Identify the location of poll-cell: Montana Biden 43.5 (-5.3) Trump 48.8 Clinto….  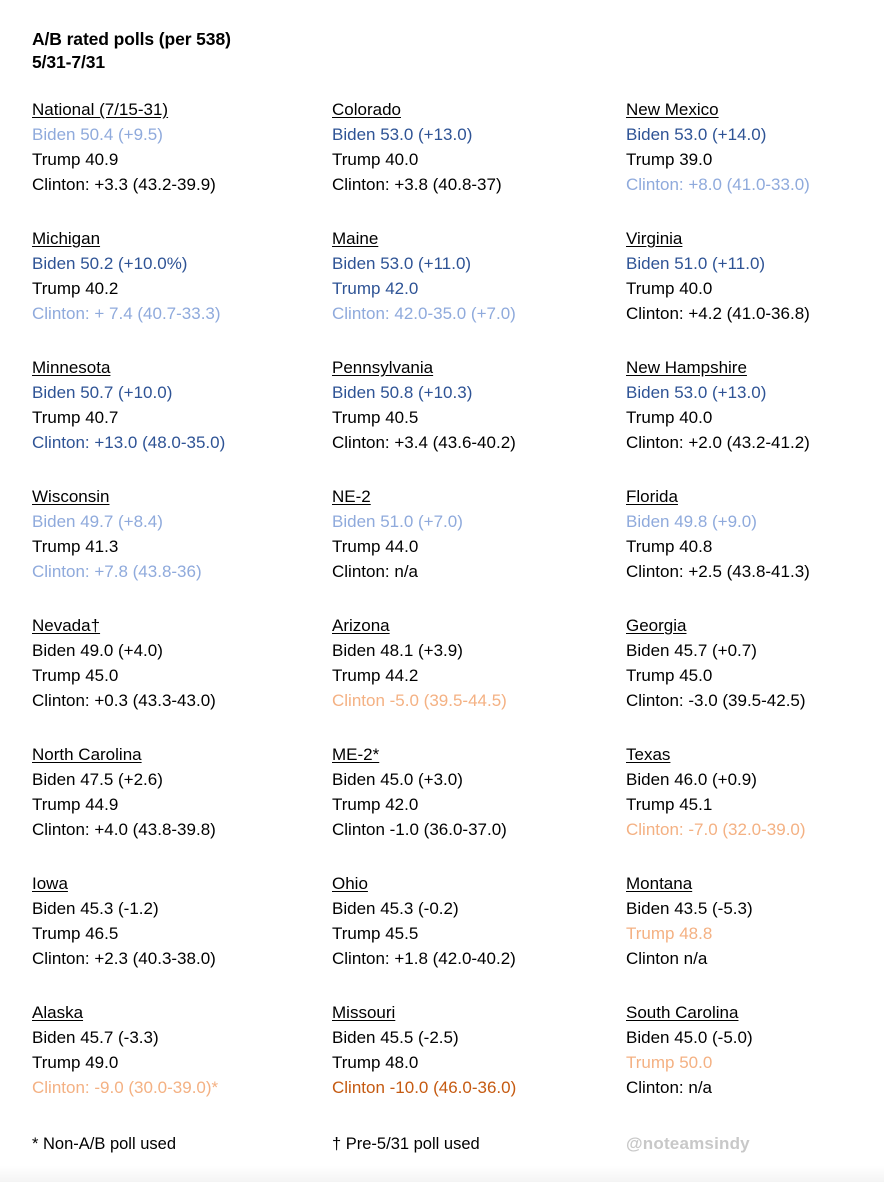
(755, 936).